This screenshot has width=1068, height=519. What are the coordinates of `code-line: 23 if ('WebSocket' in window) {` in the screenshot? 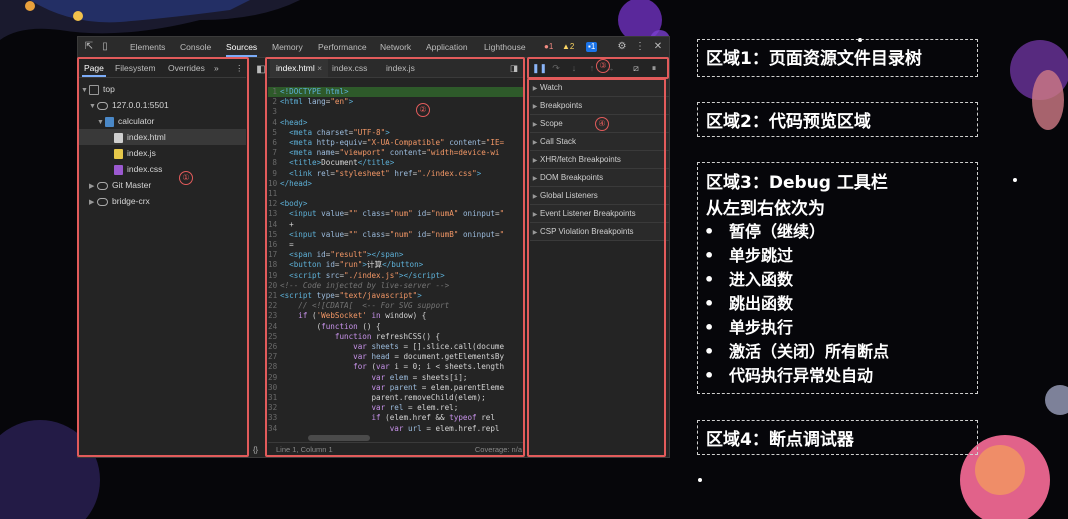 It's located at (347, 316).